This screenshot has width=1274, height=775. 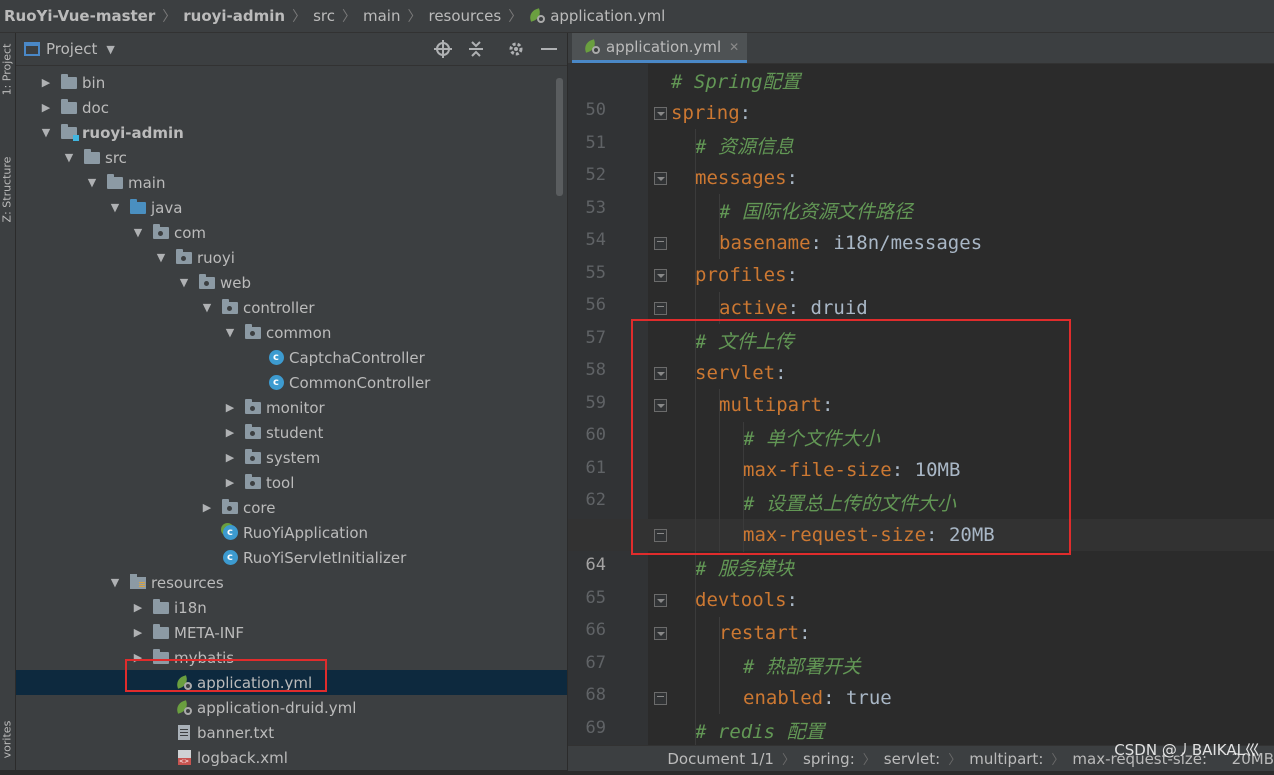 What do you see at coordinates (291, 357) in the screenshot?
I see `tree-item-captchacontroller: c CaptchaController` at bounding box center [291, 357].